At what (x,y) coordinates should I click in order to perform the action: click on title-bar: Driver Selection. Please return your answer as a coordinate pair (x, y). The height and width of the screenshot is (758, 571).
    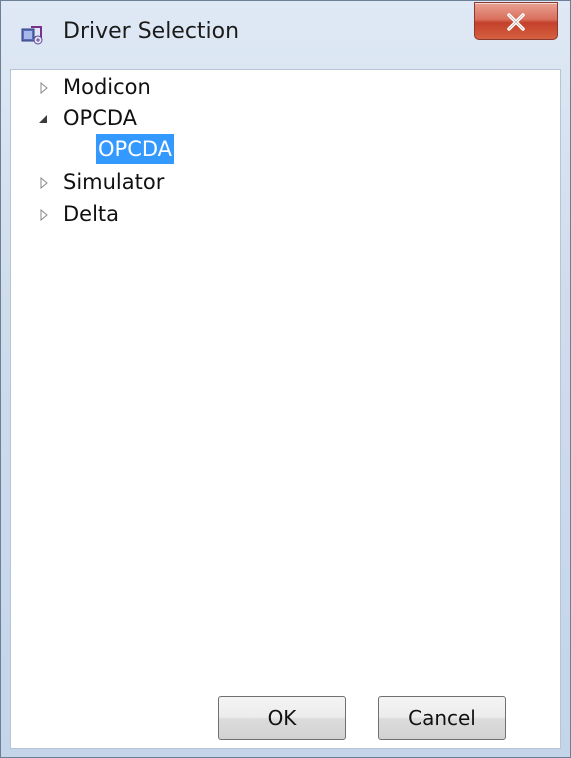
    Looking at the image, I should click on (285, 35).